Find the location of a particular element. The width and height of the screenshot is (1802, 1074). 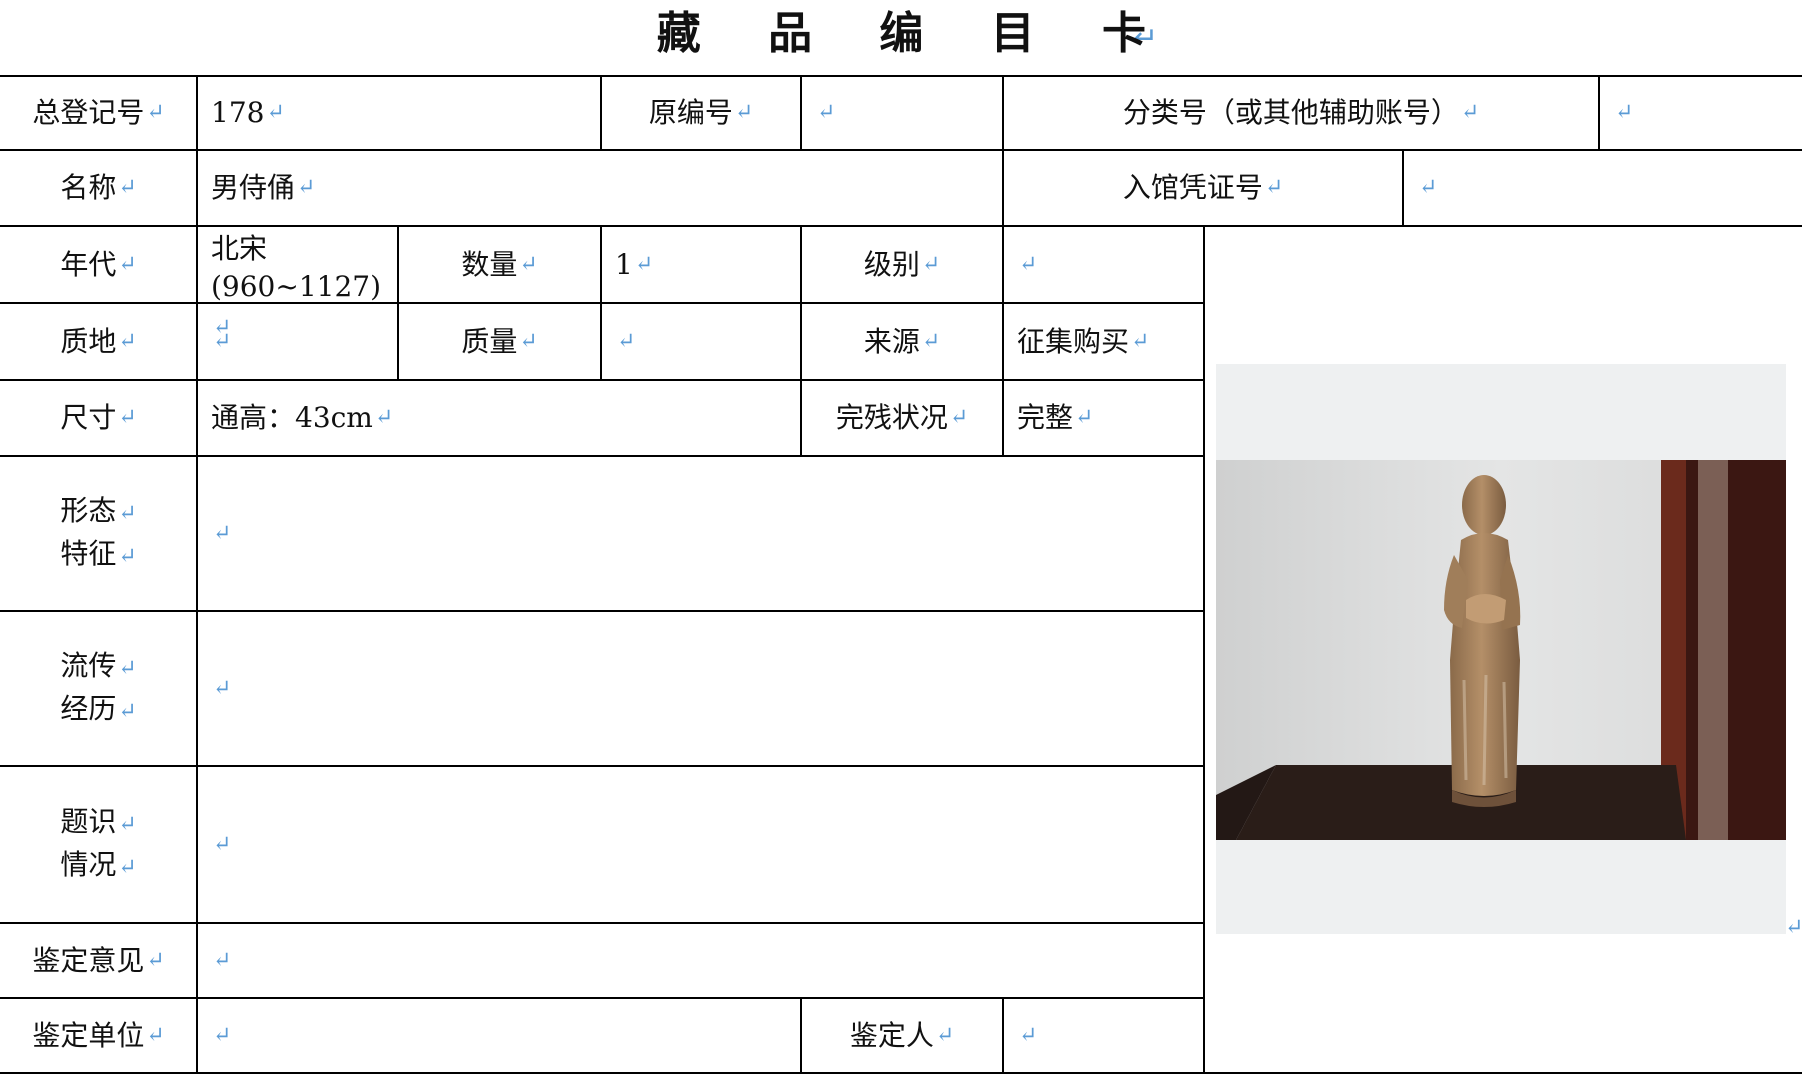

value-appraiser: ↵ is located at coordinates (1103, 1036).